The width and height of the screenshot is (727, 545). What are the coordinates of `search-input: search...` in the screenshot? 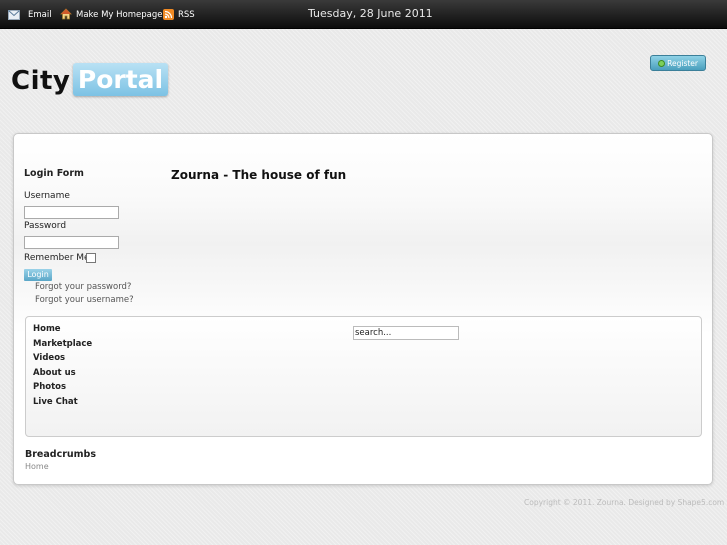 It's located at (406, 333).